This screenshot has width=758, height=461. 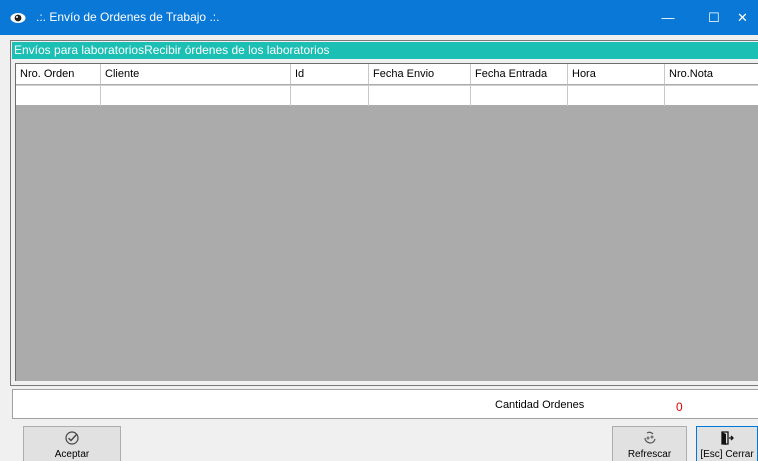 I want to click on column-header-fecha-envio: Fecha Envio, so click(x=420, y=74).